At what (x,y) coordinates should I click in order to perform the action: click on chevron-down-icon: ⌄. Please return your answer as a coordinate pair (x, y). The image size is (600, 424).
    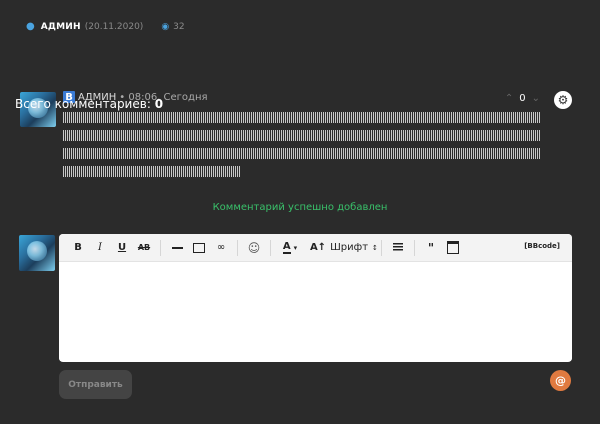
    Looking at the image, I should click on (536, 98).